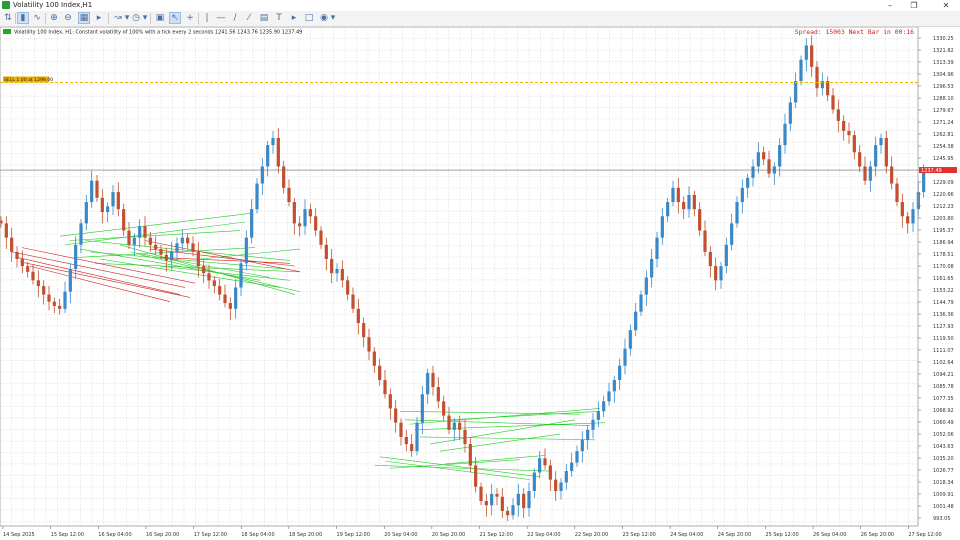 Image resolution: width=960 pixels, height=540 pixels. What do you see at coordinates (190, 18) in the screenshot?
I see `crosshair-icon: +` at bounding box center [190, 18].